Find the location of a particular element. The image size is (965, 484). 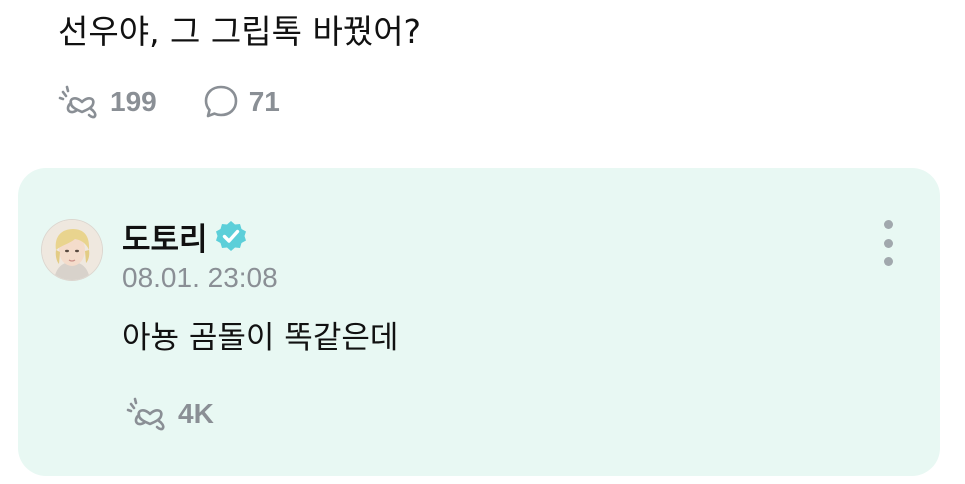

comment-text: 아뇽 곰돌이 똑같은데 is located at coordinates (260, 338).